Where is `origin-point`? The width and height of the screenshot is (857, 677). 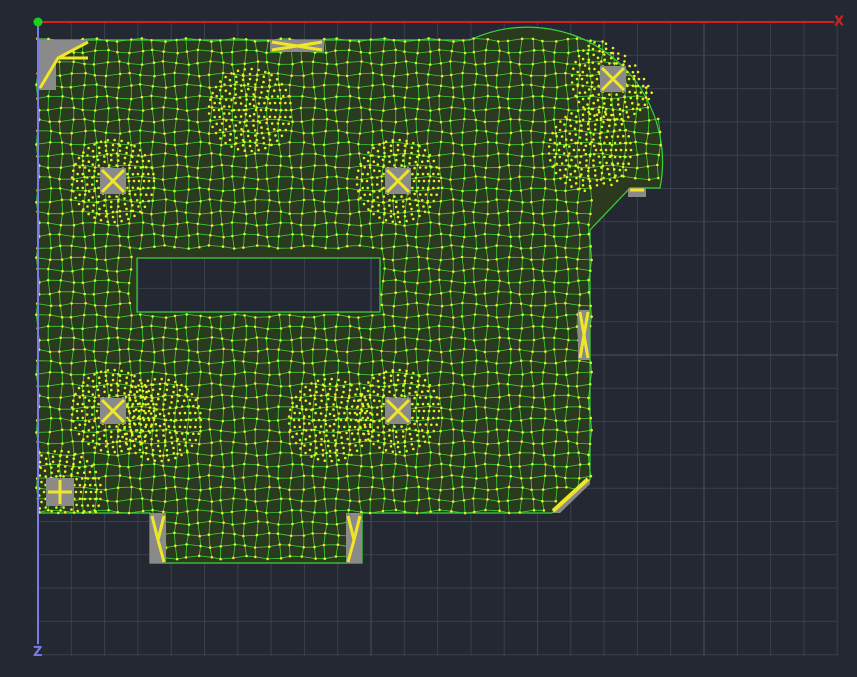
origin-point is located at coordinates (38, 22).